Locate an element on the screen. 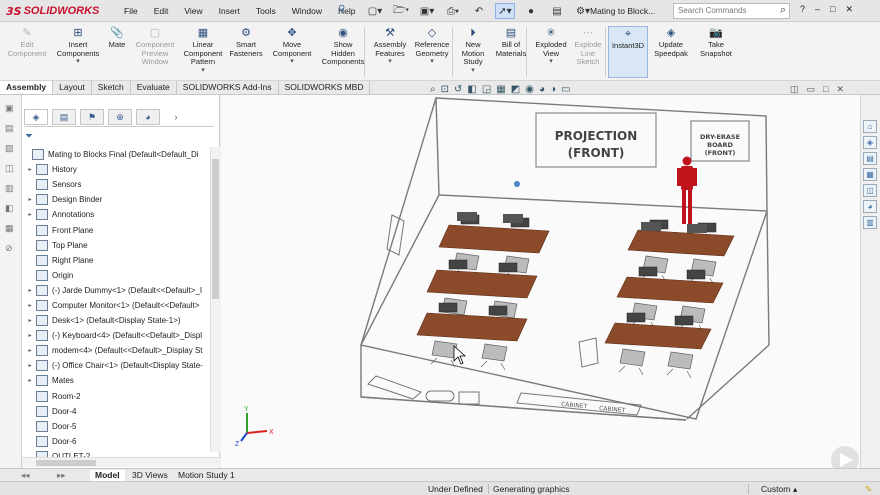  design-library-icon: ▤ is located at coordinates (870, 158).